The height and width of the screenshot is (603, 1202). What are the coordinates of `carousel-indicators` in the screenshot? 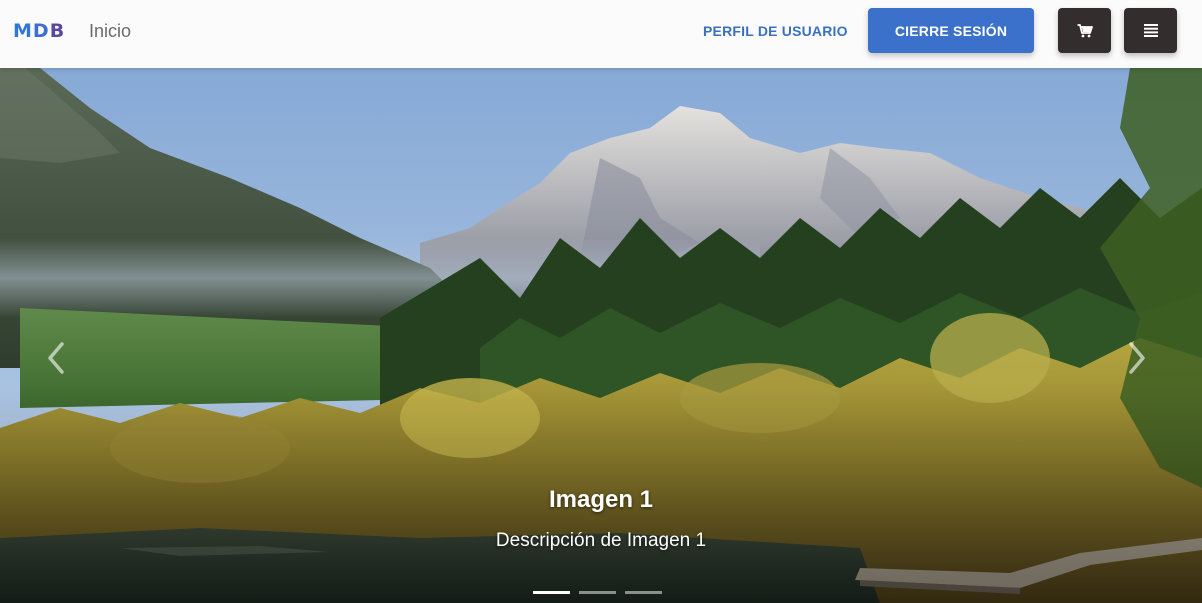 It's located at (597, 592).